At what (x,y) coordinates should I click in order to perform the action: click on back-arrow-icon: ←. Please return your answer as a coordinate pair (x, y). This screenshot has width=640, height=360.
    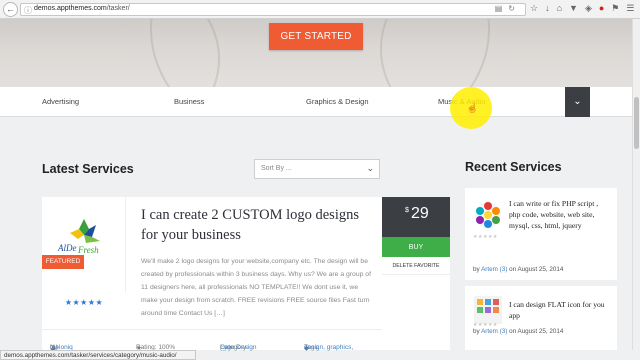
    Looking at the image, I should click on (10, 9).